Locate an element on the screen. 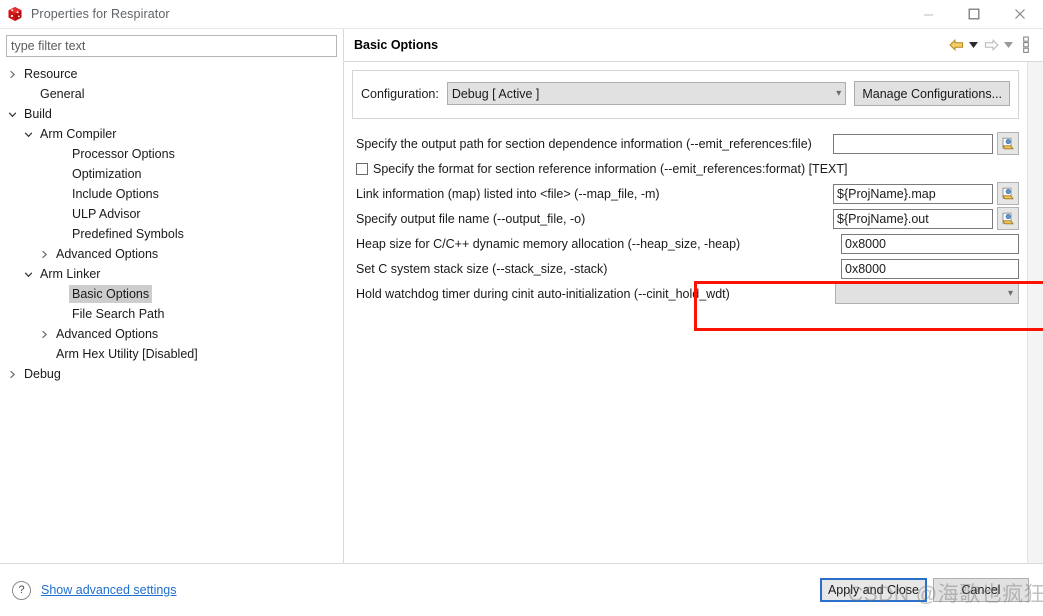 This screenshot has width=1043, height=616. stack-size-row-input is located at coordinates (930, 268).